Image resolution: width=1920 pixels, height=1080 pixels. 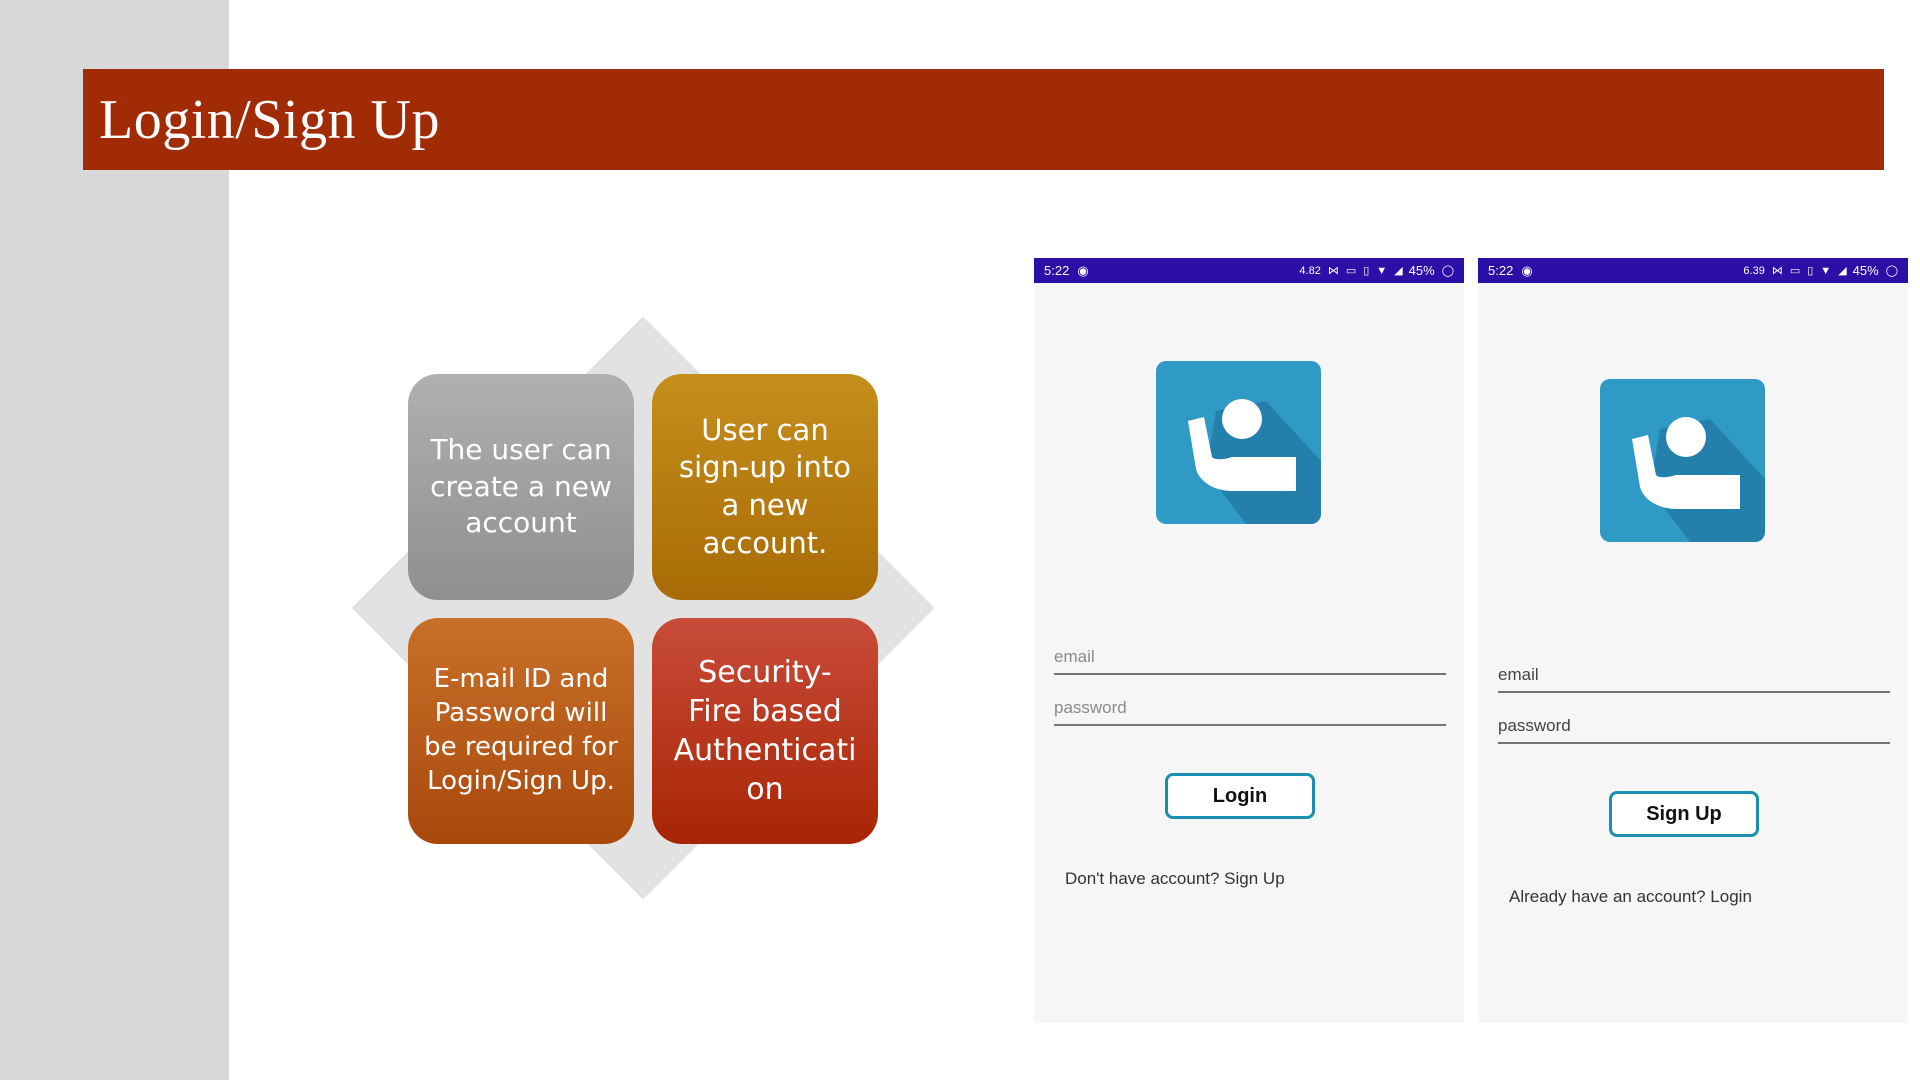 I want to click on quadrant-create-account: The user can create a new account, so click(x=521, y=487).